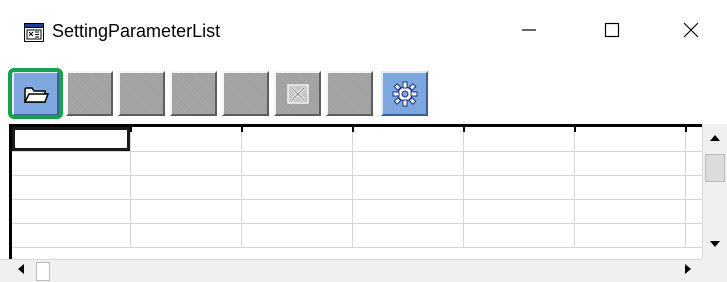 The image size is (727, 282). Describe the element at coordinates (404, 93) in the screenshot. I see `settings-button` at that location.